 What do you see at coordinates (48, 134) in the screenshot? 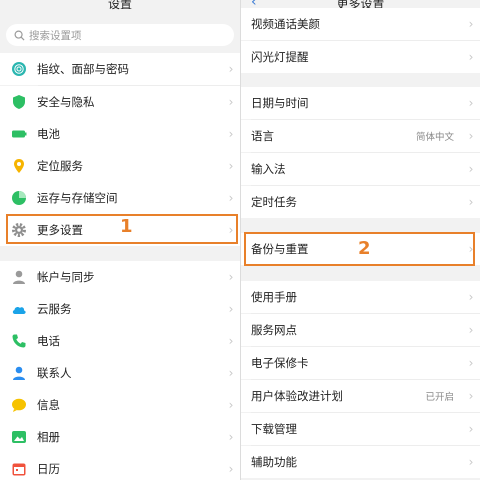
I see `item-label: 电池` at bounding box center [48, 134].